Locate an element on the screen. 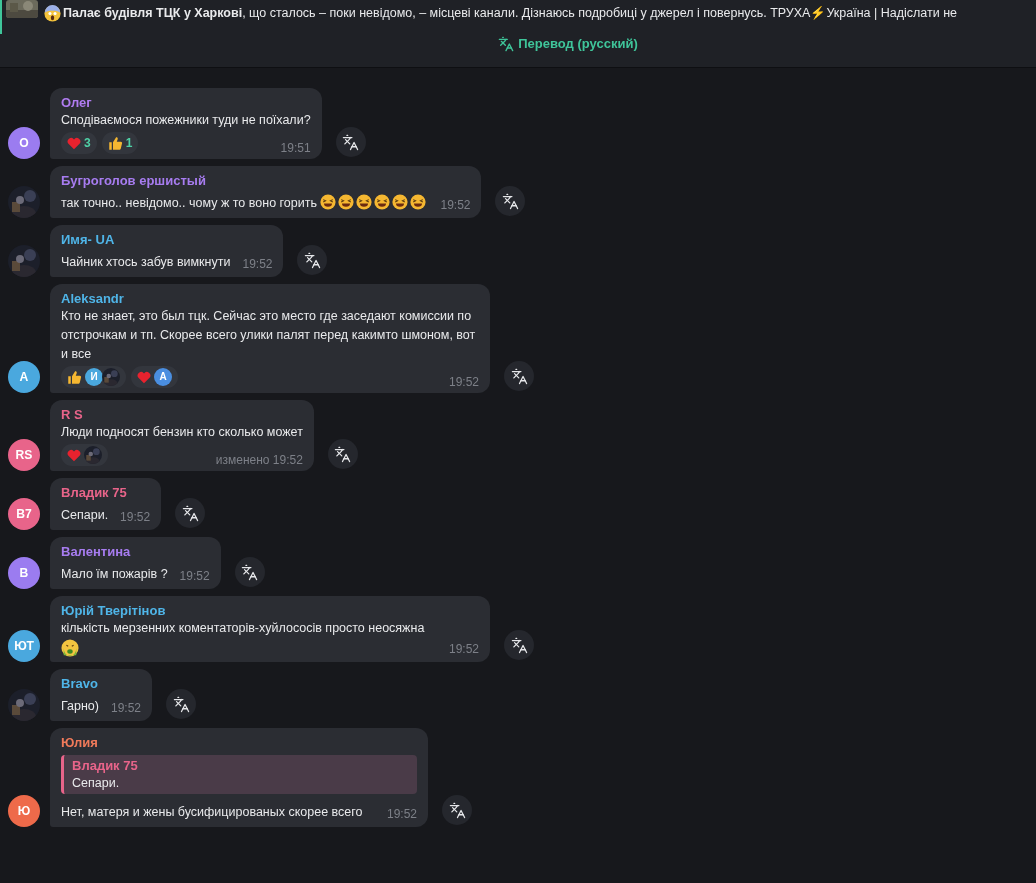 This screenshot has width=1036, height=883. avatar: RS is located at coordinates (24, 455).